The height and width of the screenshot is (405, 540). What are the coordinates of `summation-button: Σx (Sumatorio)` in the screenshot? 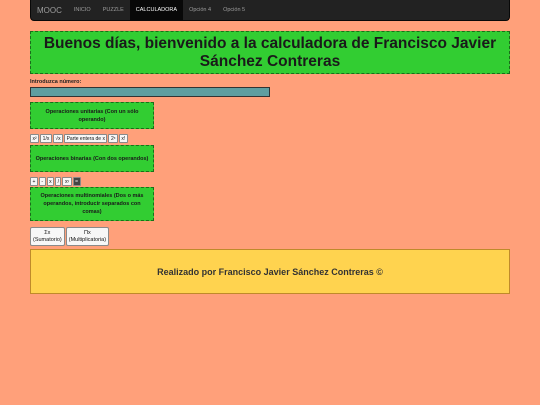 It's located at (47, 236).